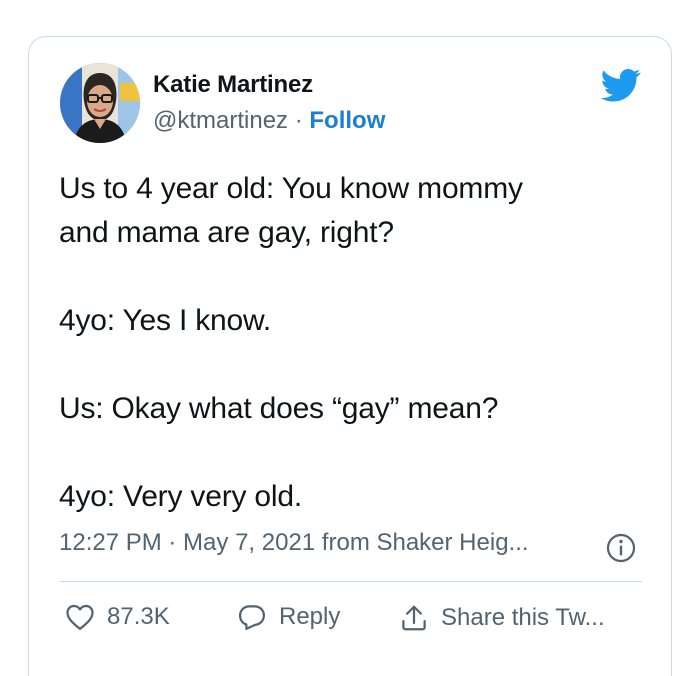 Image resolution: width=700 pixels, height=676 pixels. Describe the element at coordinates (100, 103) in the screenshot. I see `avatar` at that location.